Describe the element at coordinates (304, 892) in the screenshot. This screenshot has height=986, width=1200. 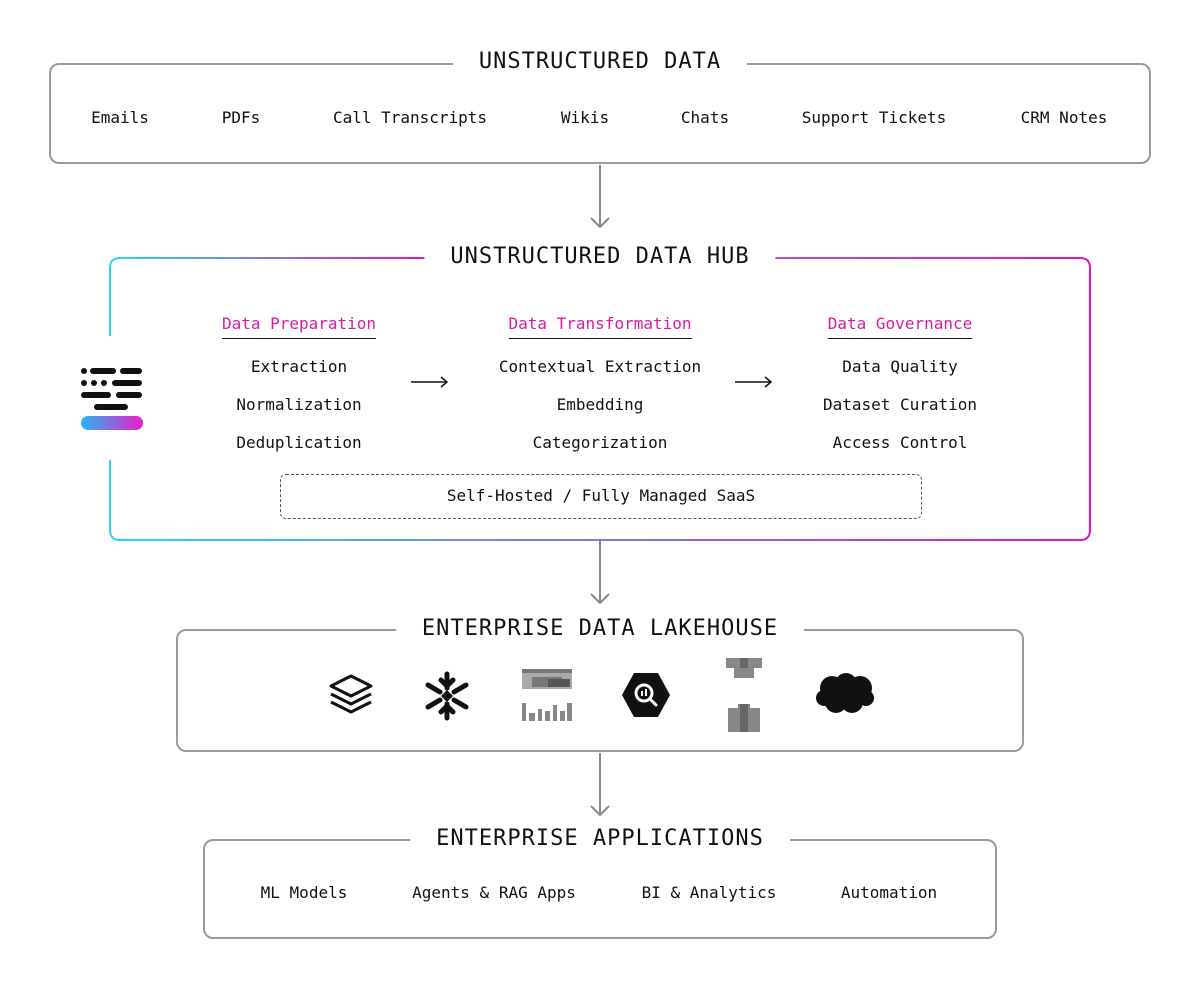
I see `app-item-ml-models: ML Models` at that location.